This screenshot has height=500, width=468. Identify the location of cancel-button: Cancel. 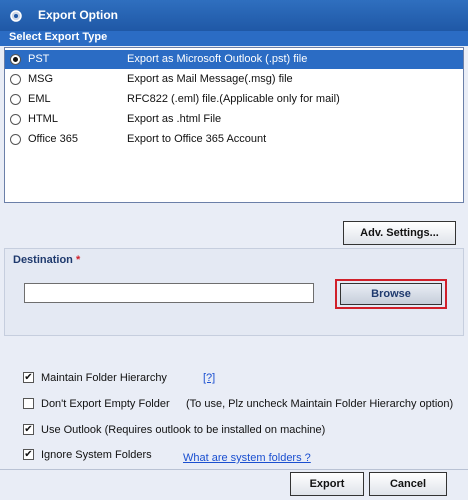
(408, 484).